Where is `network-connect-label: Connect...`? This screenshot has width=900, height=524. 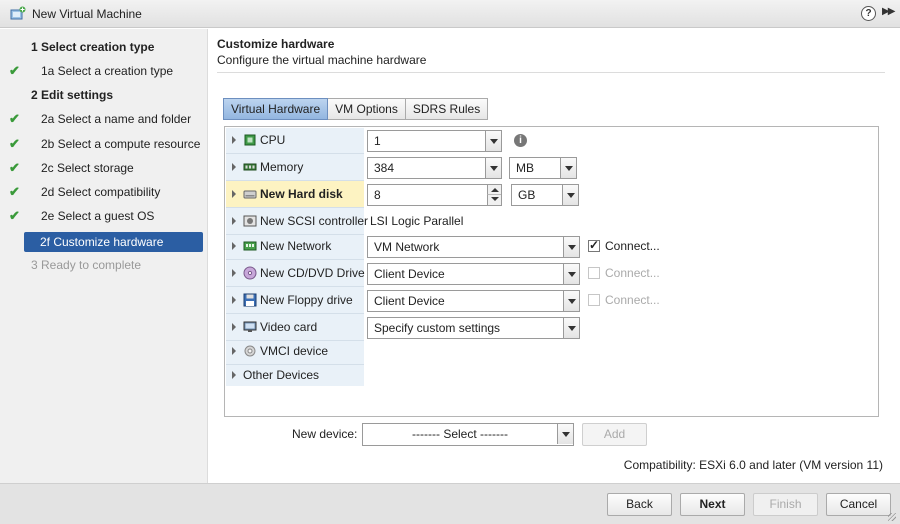 network-connect-label: Connect... is located at coordinates (632, 246).